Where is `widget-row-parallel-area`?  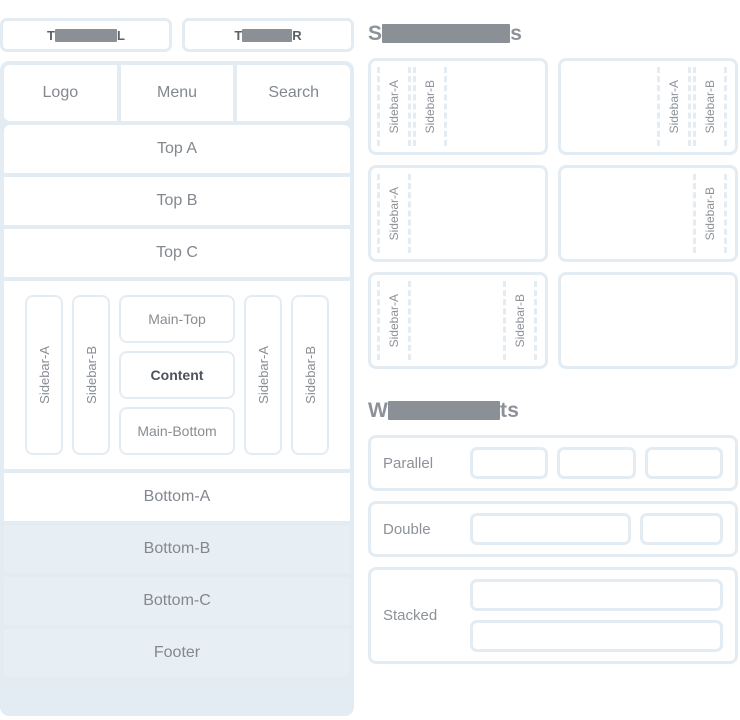 widget-row-parallel-area is located at coordinates (596, 463).